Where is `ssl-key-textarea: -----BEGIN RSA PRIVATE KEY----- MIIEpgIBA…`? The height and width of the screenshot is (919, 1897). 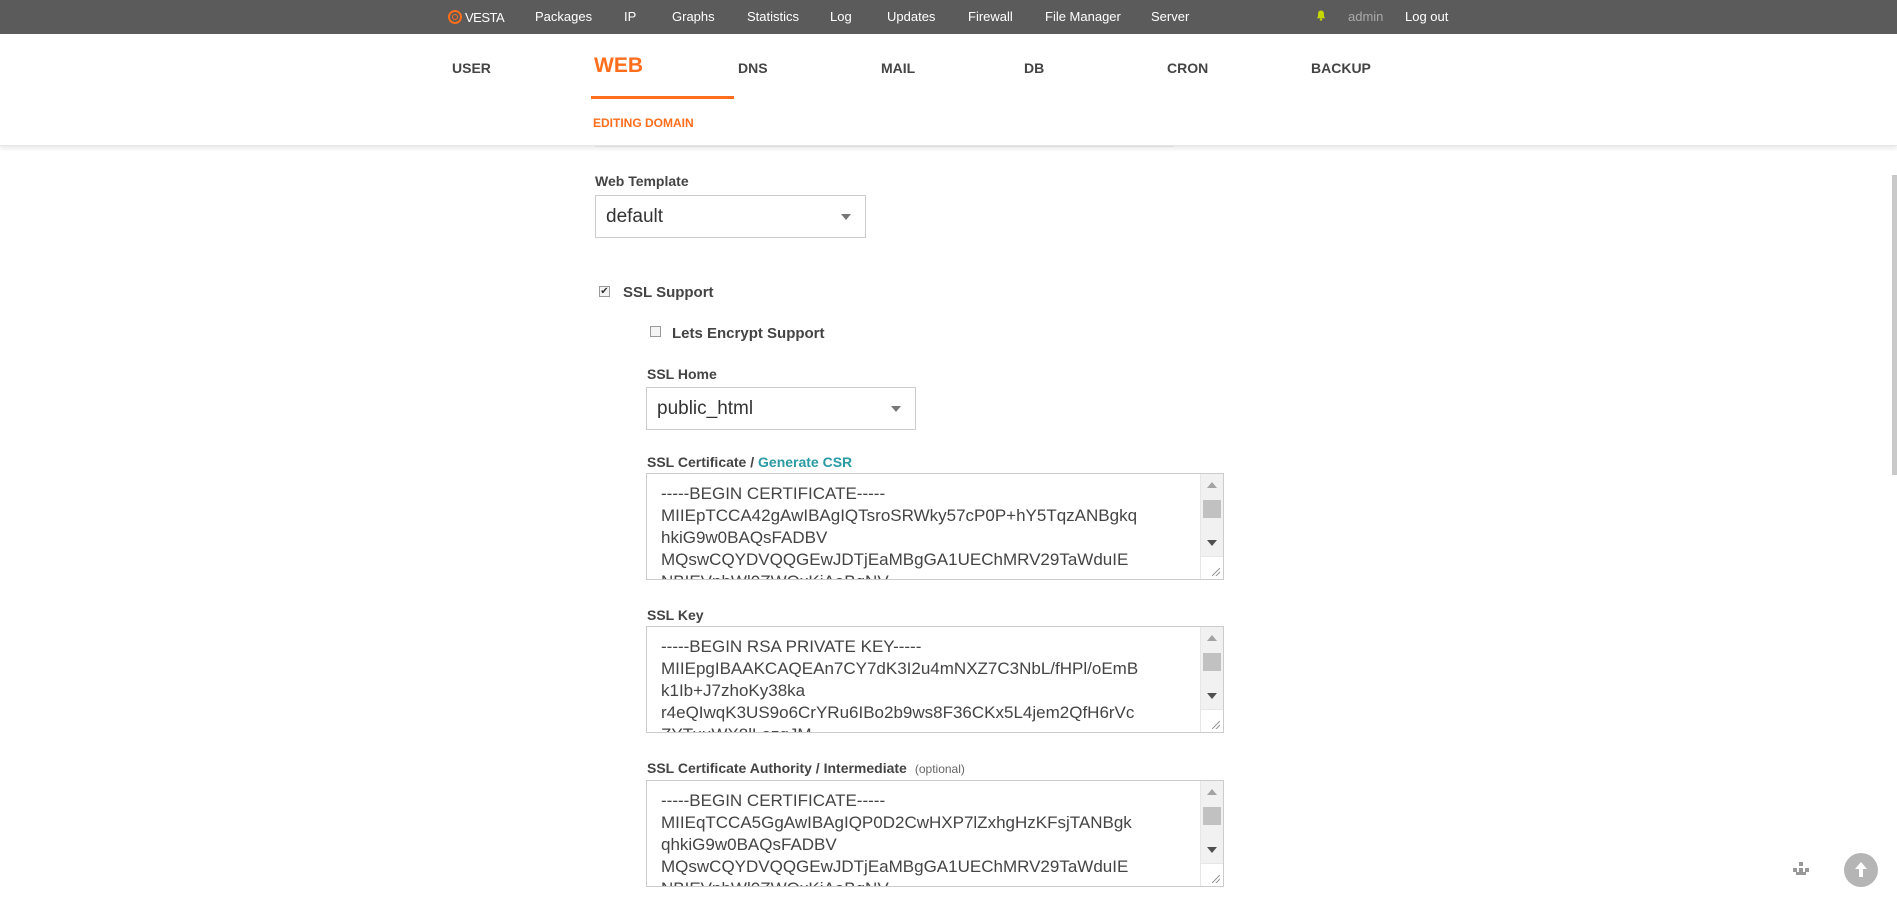 ssl-key-textarea: -----BEGIN RSA PRIVATE KEY----- MIIEpgIBA… is located at coordinates (935, 679).